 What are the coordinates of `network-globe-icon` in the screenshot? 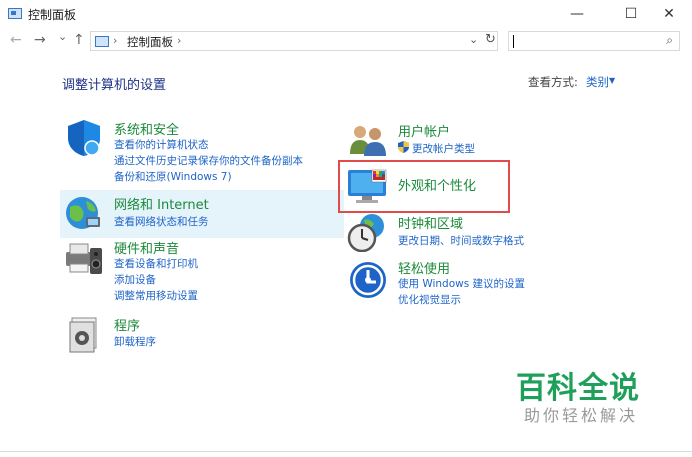 It's located at (83, 213).